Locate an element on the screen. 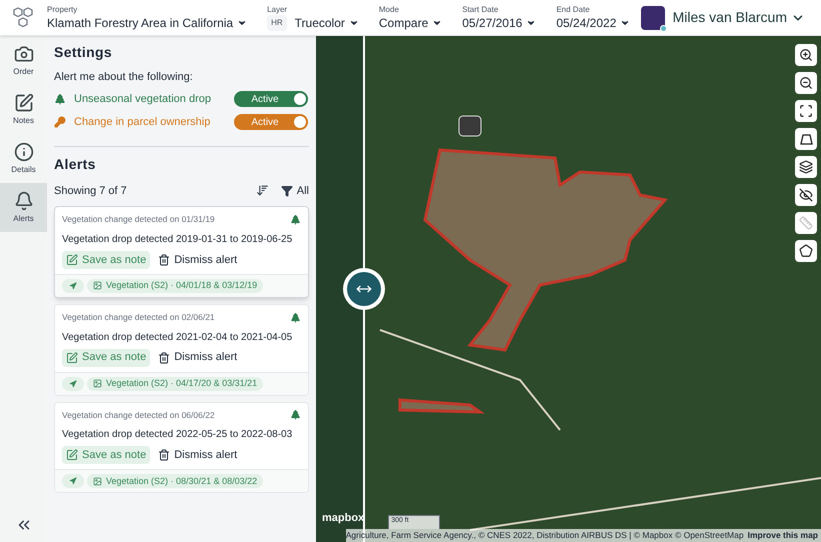 The width and height of the screenshot is (821, 542). rail-tab: Order is located at coordinates (23, 60).